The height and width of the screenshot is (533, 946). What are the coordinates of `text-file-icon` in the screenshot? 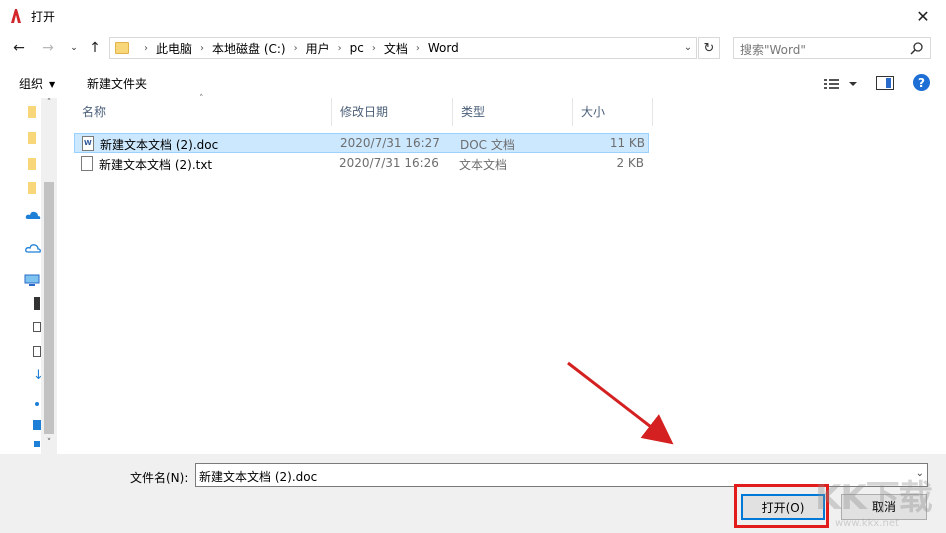 It's located at (87, 163).